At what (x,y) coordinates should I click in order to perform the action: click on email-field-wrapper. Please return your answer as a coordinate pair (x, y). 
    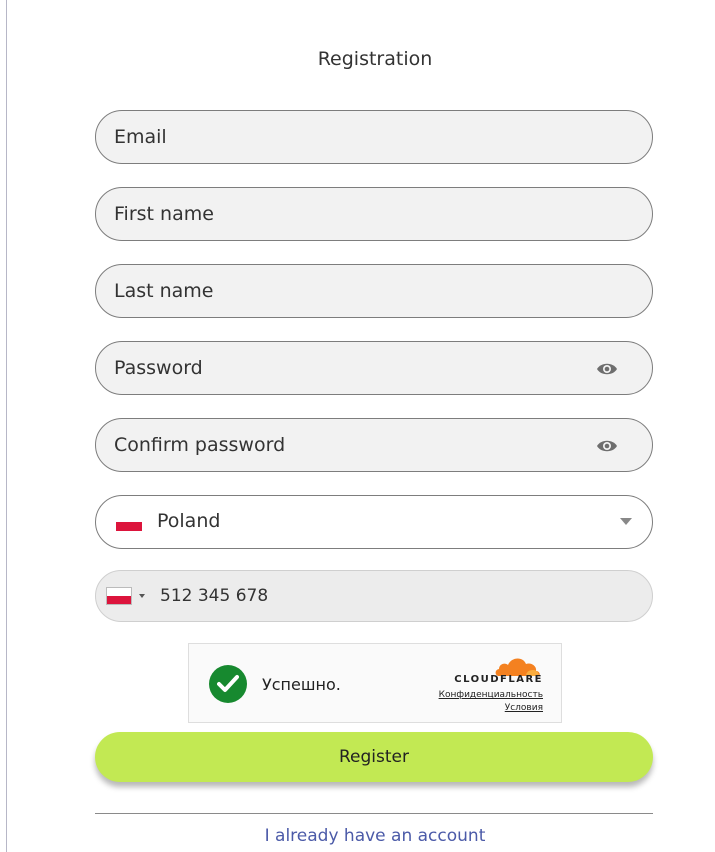
    Looking at the image, I should click on (374, 137).